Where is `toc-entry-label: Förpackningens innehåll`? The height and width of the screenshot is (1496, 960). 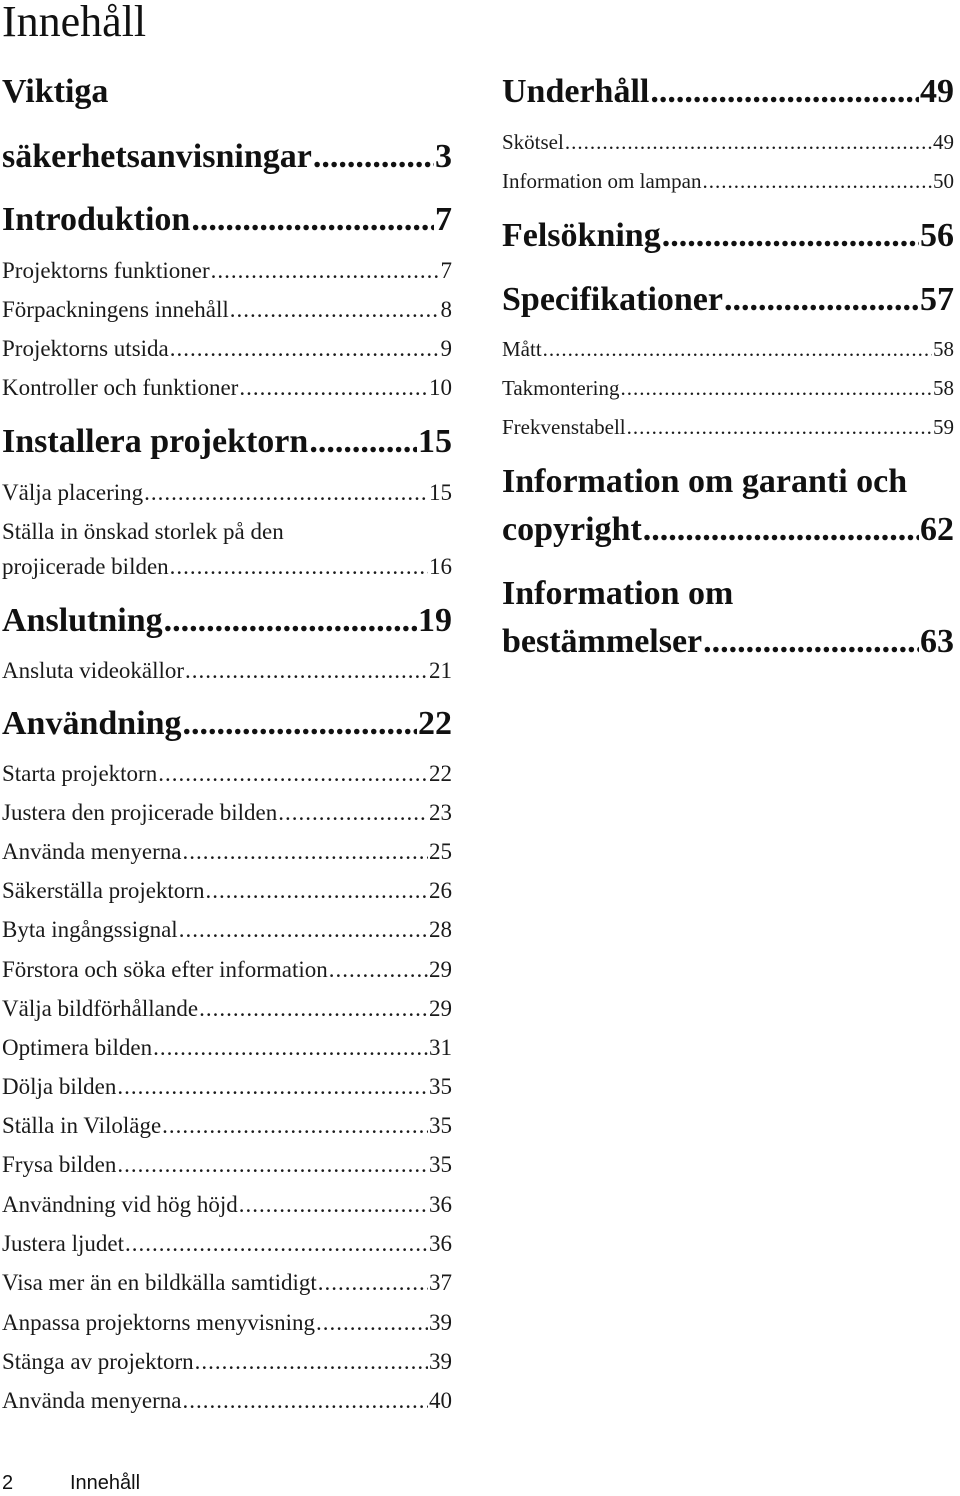 toc-entry-label: Förpackningens innehåll is located at coordinates (115, 309).